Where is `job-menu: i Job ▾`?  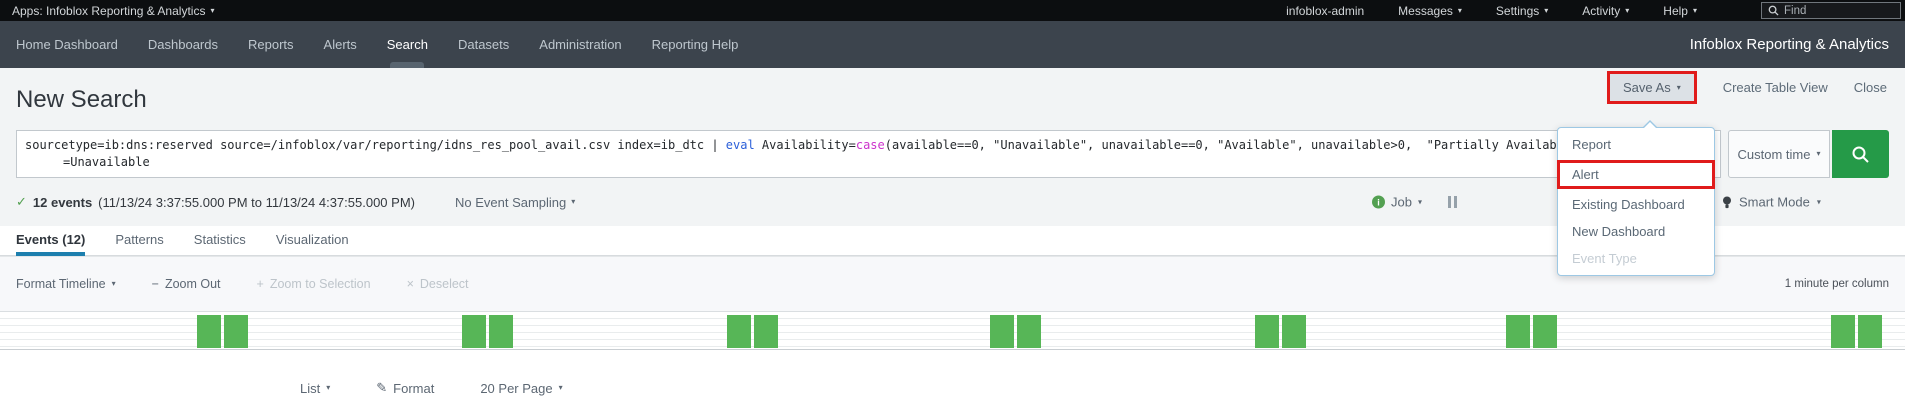
job-menu: i Job ▾ is located at coordinates (1397, 202).